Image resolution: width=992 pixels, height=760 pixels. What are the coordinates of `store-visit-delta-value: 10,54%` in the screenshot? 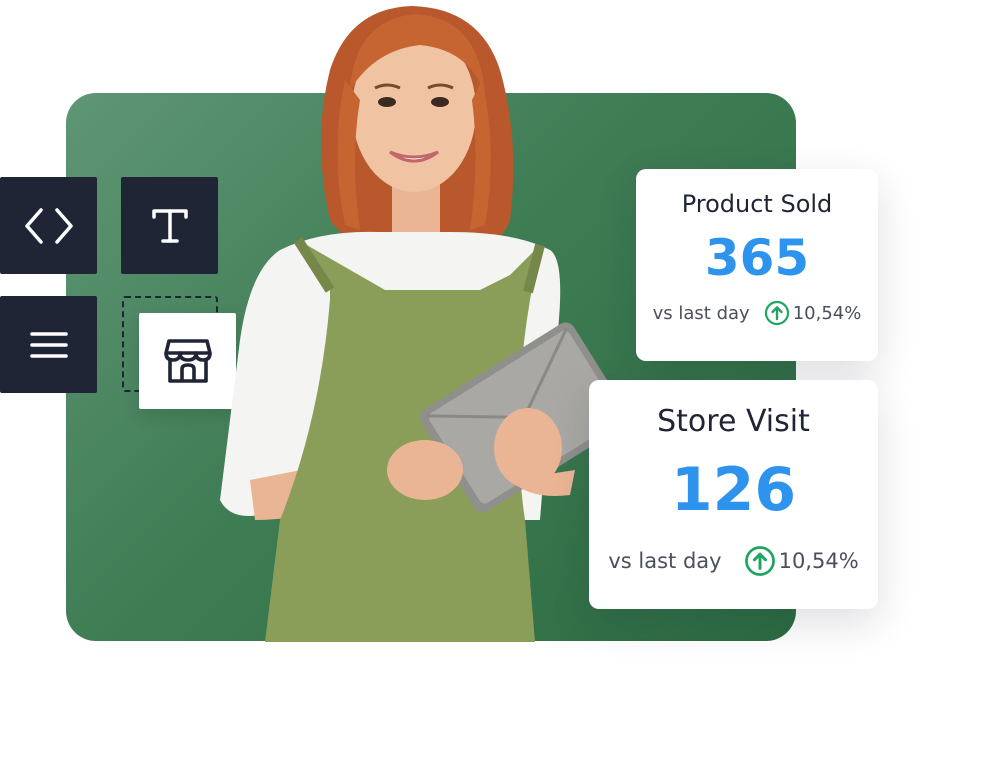 It's located at (818, 561).